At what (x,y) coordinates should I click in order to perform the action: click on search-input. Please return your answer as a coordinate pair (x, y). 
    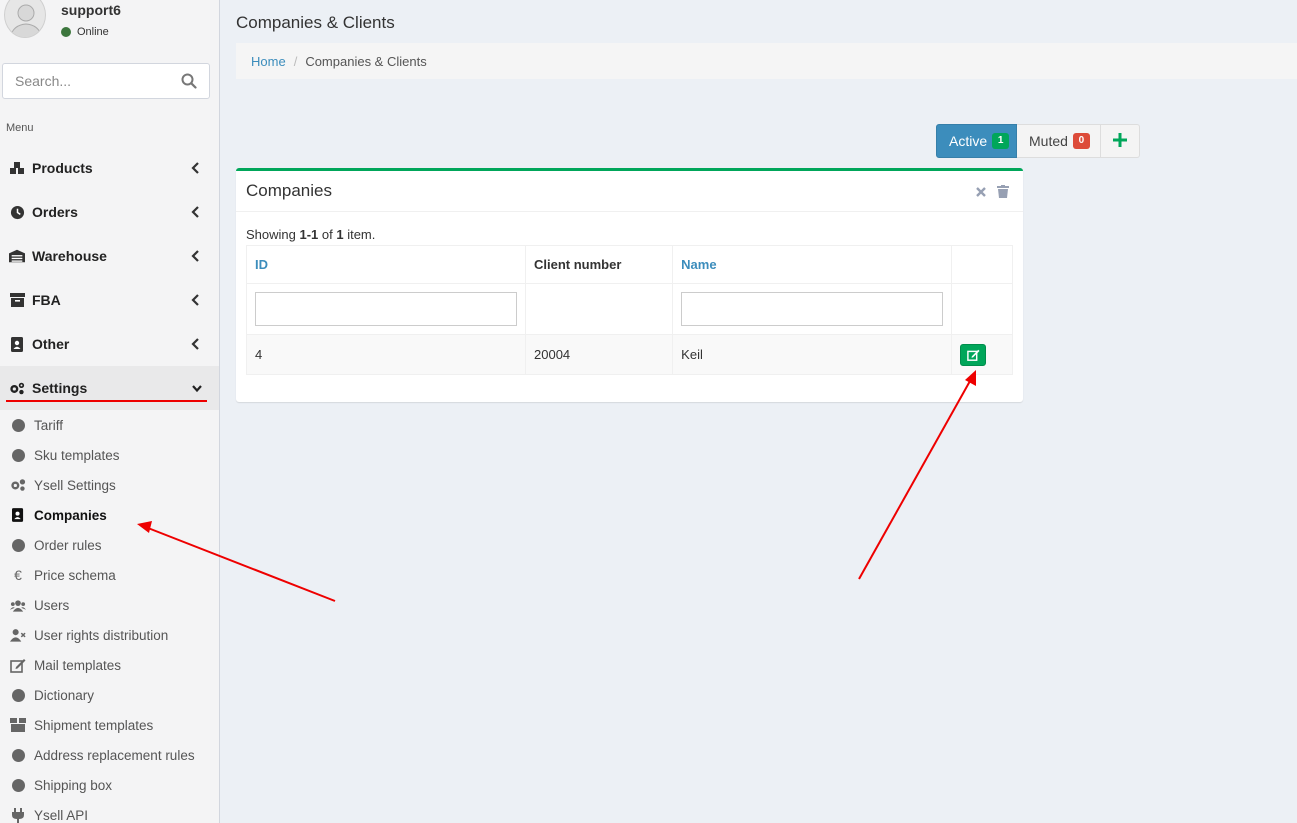
    Looking at the image, I should click on (88, 81).